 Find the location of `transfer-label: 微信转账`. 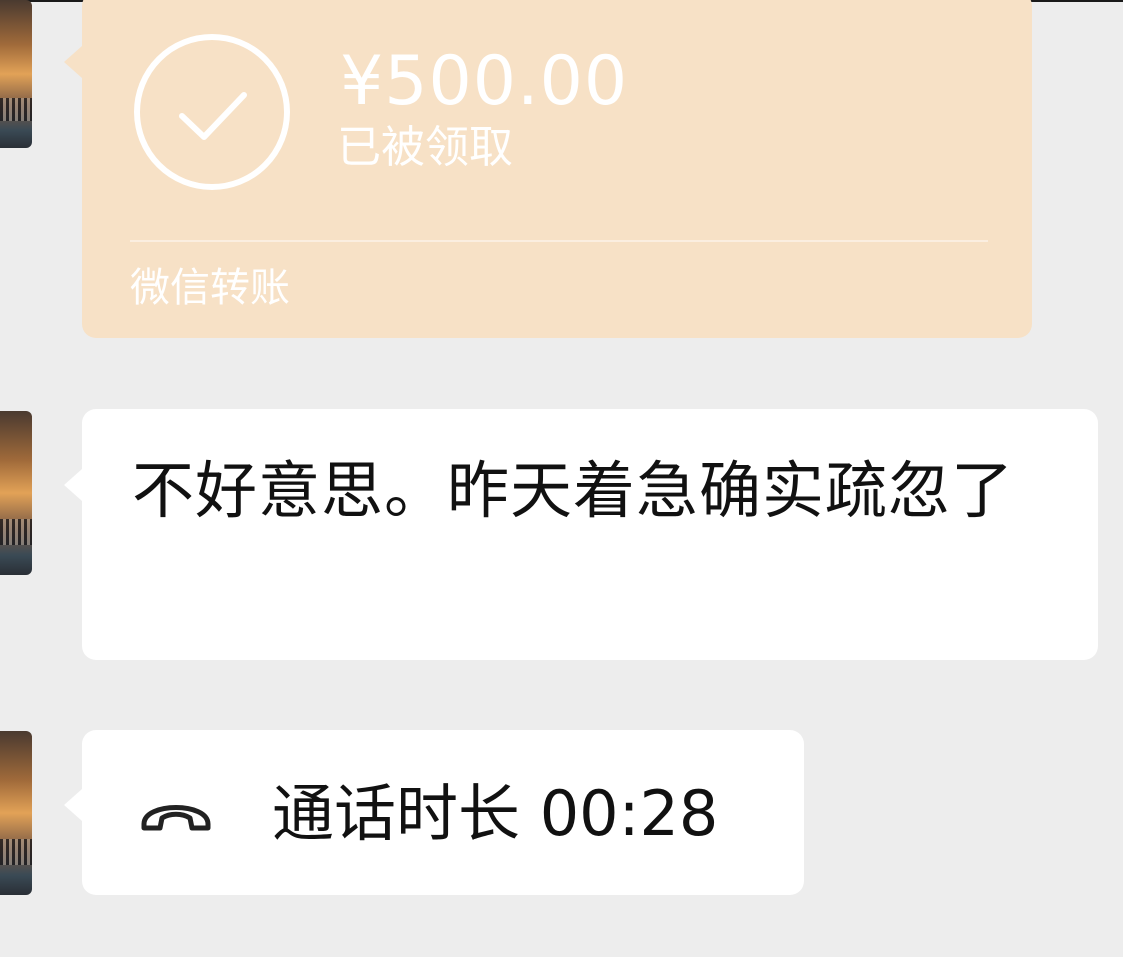

transfer-label: 微信转账 is located at coordinates (210, 288).